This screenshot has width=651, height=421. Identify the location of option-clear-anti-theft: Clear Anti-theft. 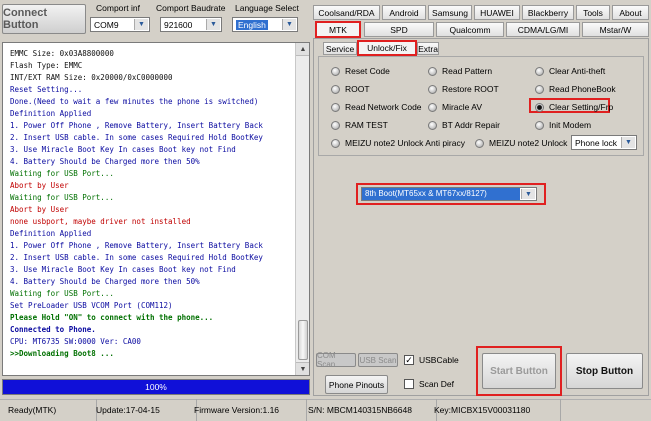
(570, 71).